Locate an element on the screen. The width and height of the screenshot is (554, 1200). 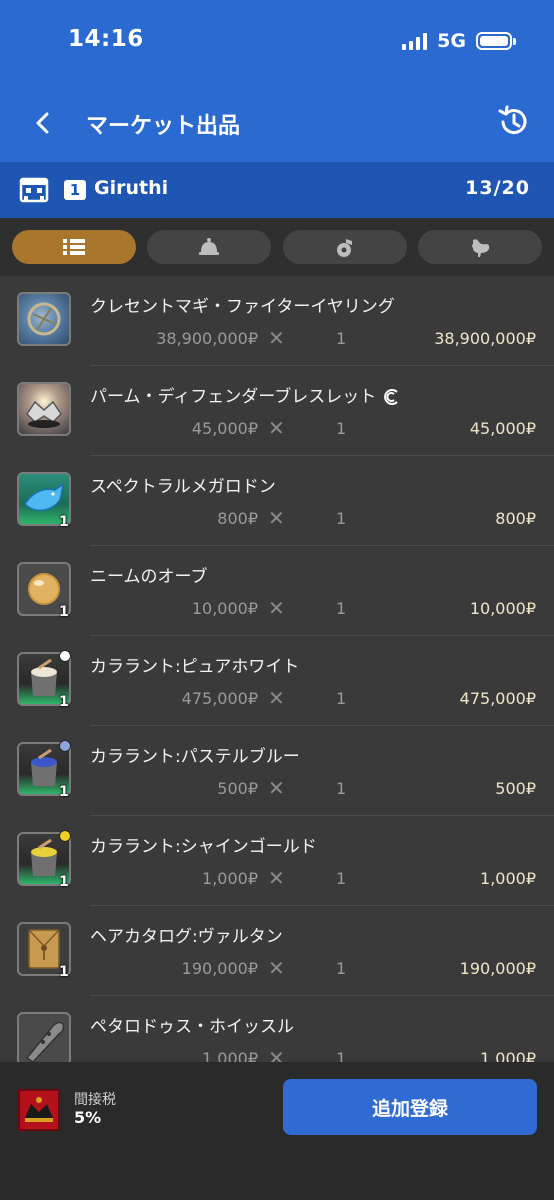
item-name: パーム・ディフェンダーブレスレット is located at coordinates (245, 394).